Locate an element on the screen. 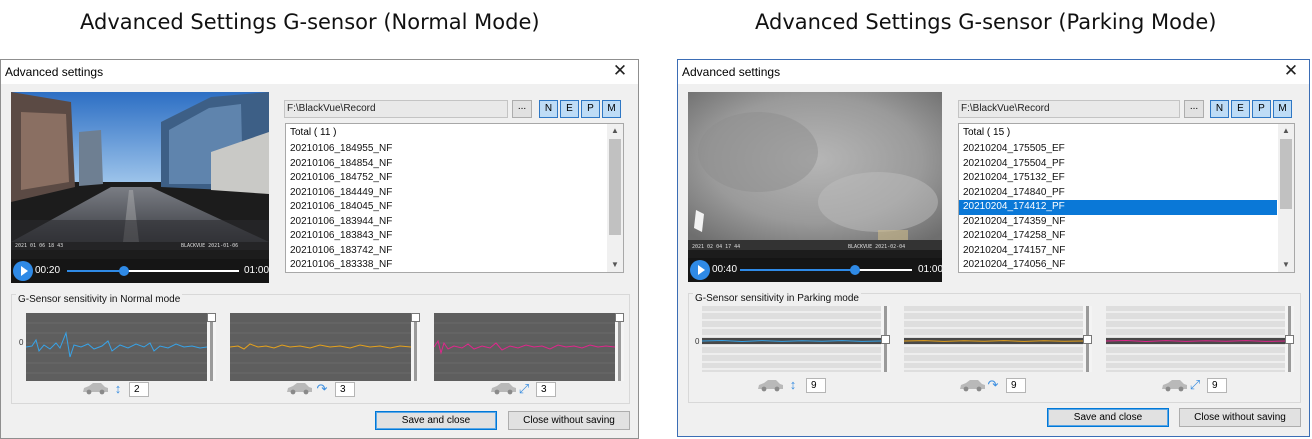 This screenshot has height=439, width=1312. file-row: 20210106_183843_NF is located at coordinates (446, 236).